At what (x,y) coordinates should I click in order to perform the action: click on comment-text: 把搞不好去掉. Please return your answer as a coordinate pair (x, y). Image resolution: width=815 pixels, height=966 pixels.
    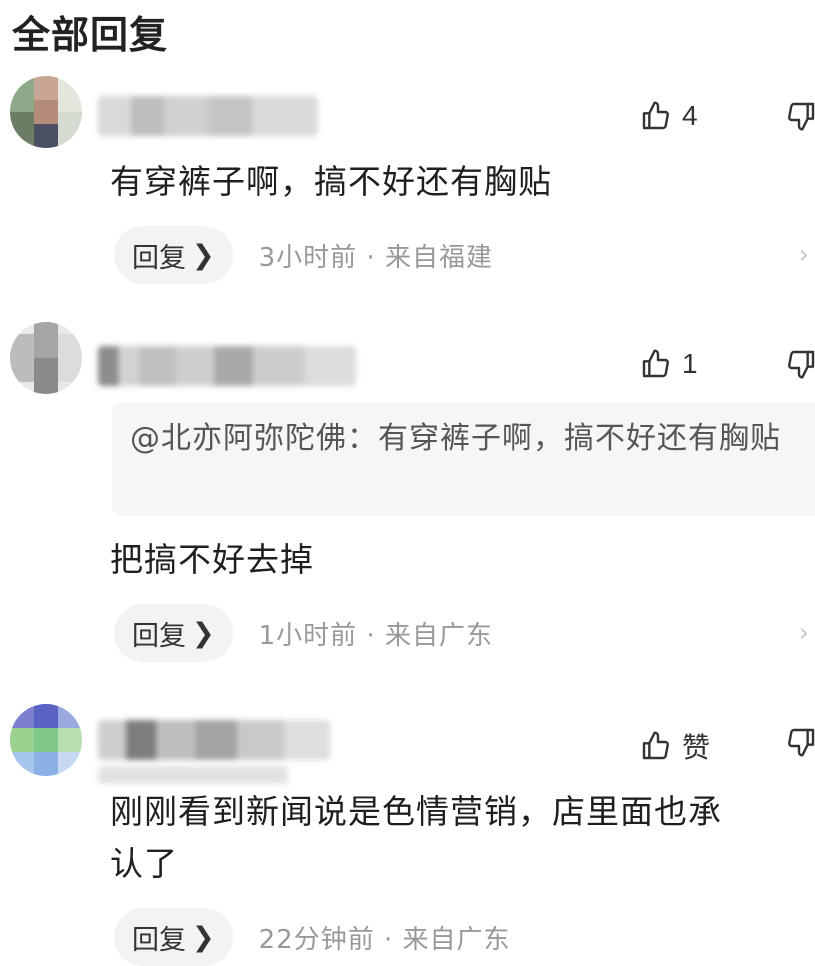
    Looking at the image, I should click on (212, 559).